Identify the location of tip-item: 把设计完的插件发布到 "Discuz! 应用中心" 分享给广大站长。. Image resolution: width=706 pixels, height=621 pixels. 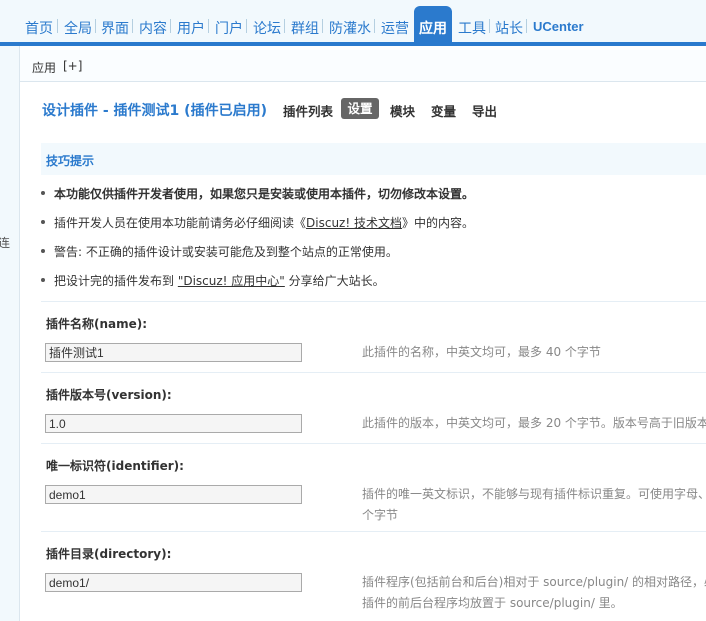
(213, 280).